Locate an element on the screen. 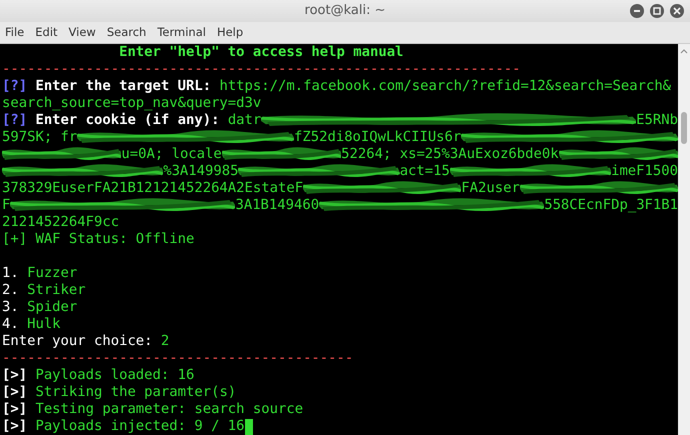 The height and width of the screenshot is (435, 690). terminal-text: -------------------------------------------------------------- is located at coordinates (261, 69).